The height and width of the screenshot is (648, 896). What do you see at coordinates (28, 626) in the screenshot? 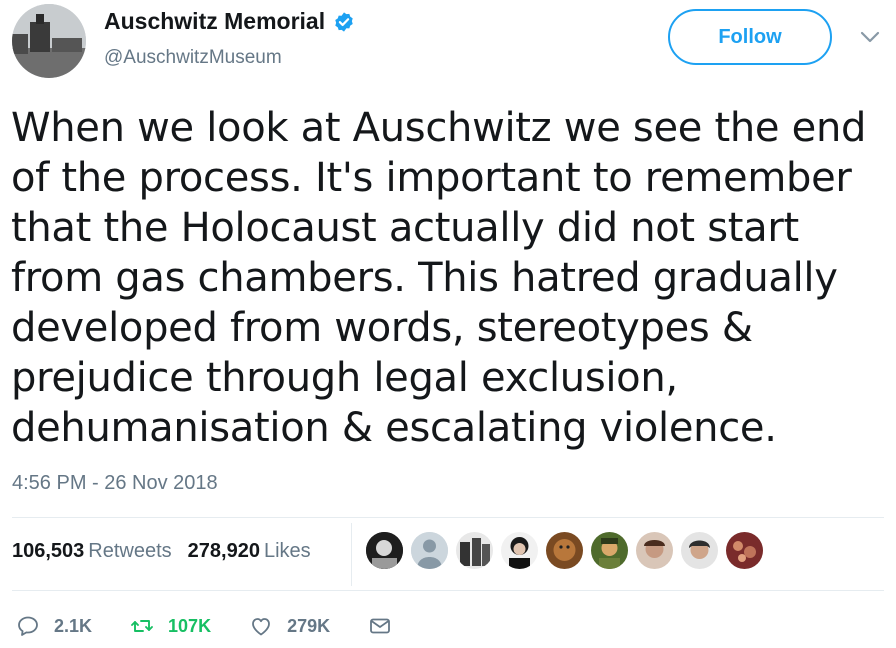
I see `reply-icon` at bounding box center [28, 626].